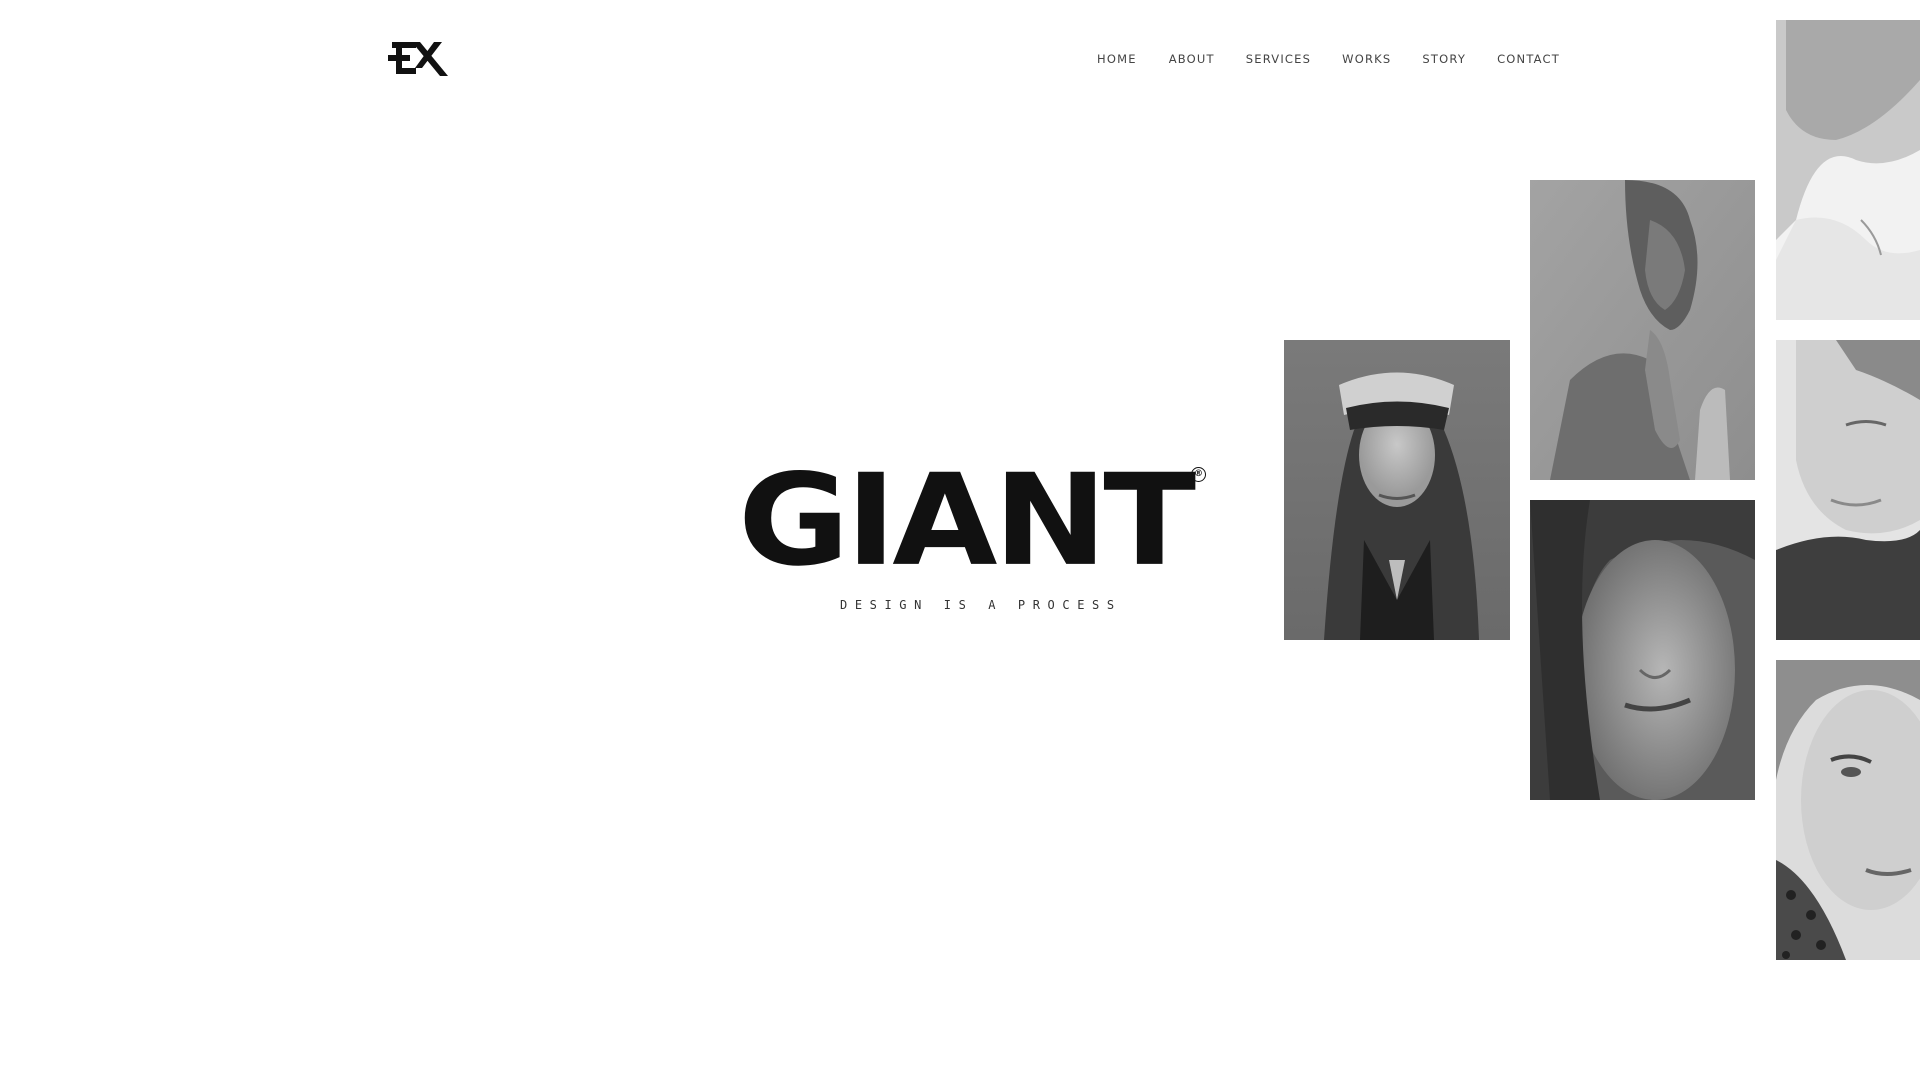  What do you see at coordinates (1198, 474) in the screenshot?
I see `registered-mark: ®` at bounding box center [1198, 474].